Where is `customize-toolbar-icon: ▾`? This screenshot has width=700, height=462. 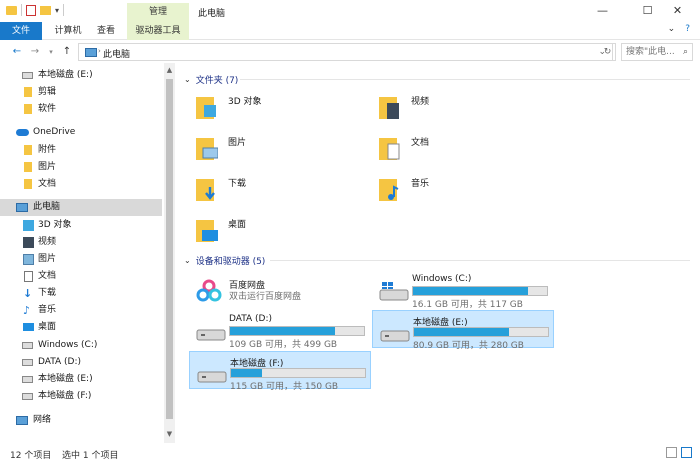
customize-toolbar-icon: ▾ is located at coordinates (57, 10).